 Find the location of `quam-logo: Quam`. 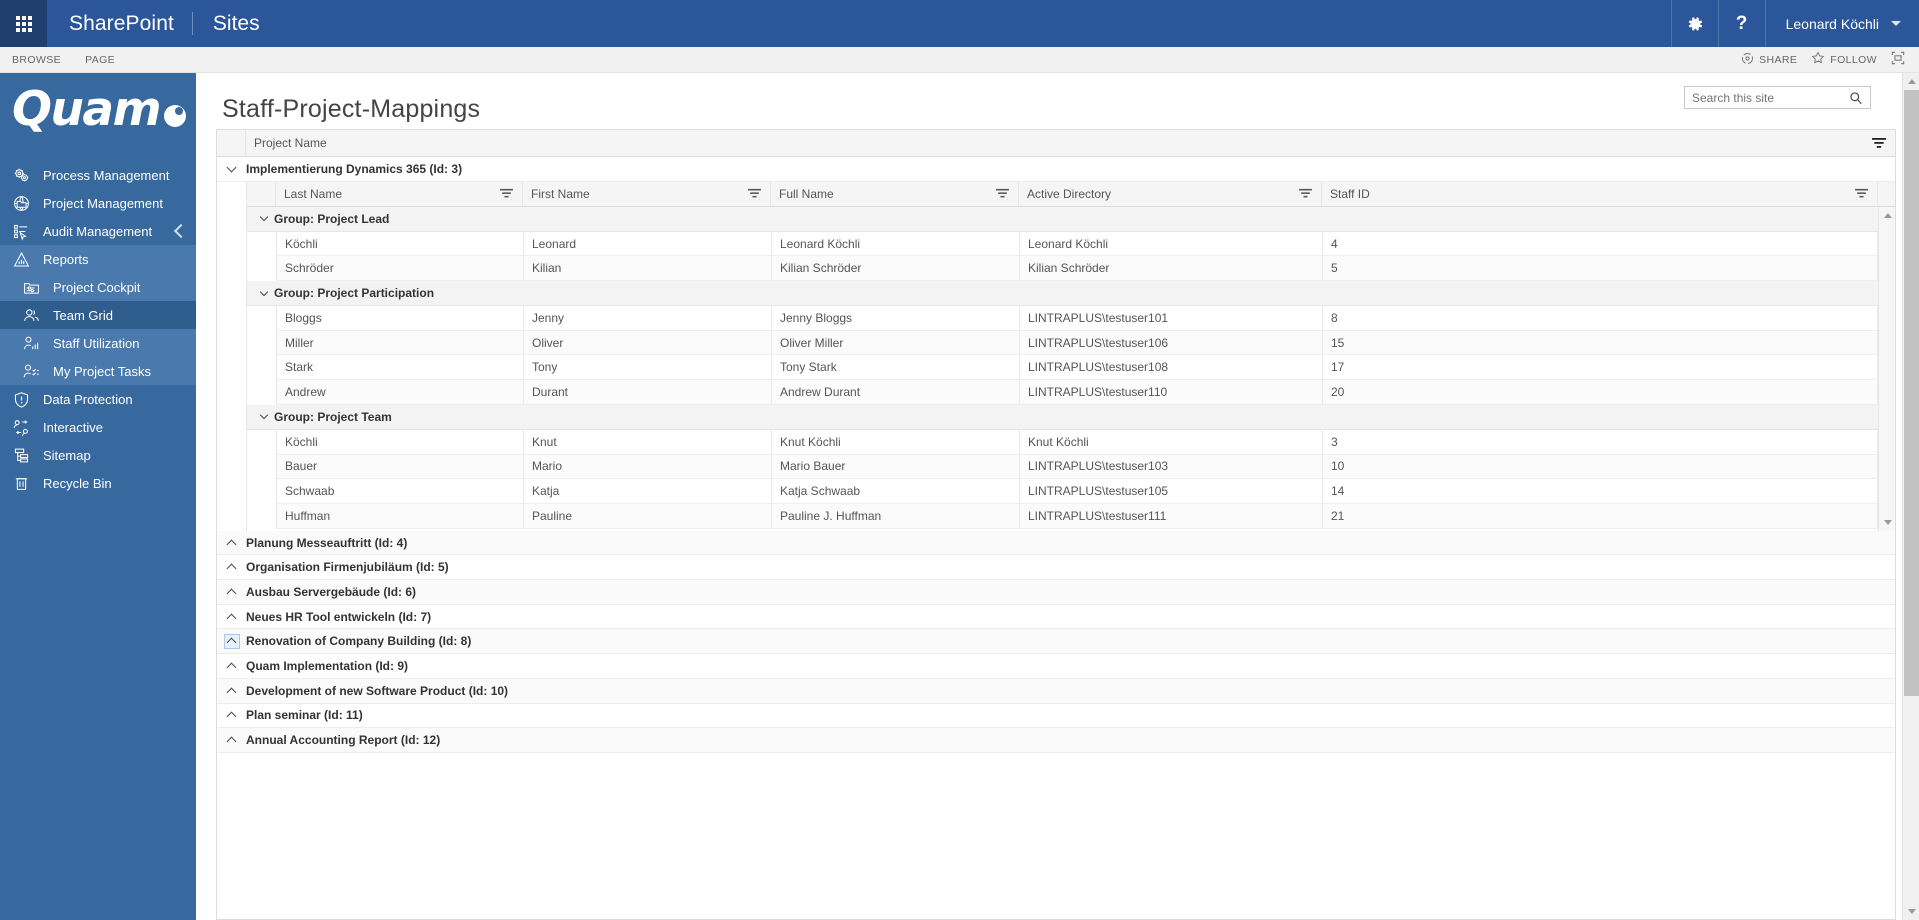

quam-logo: Quam is located at coordinates (98, 109).